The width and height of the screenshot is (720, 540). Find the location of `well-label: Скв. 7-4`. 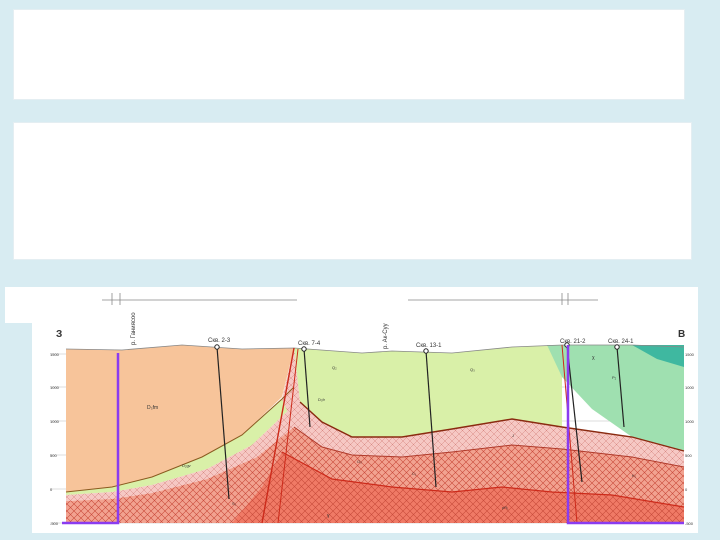

well-label: Скв. 7-4 is located at coordinates (309, 344).